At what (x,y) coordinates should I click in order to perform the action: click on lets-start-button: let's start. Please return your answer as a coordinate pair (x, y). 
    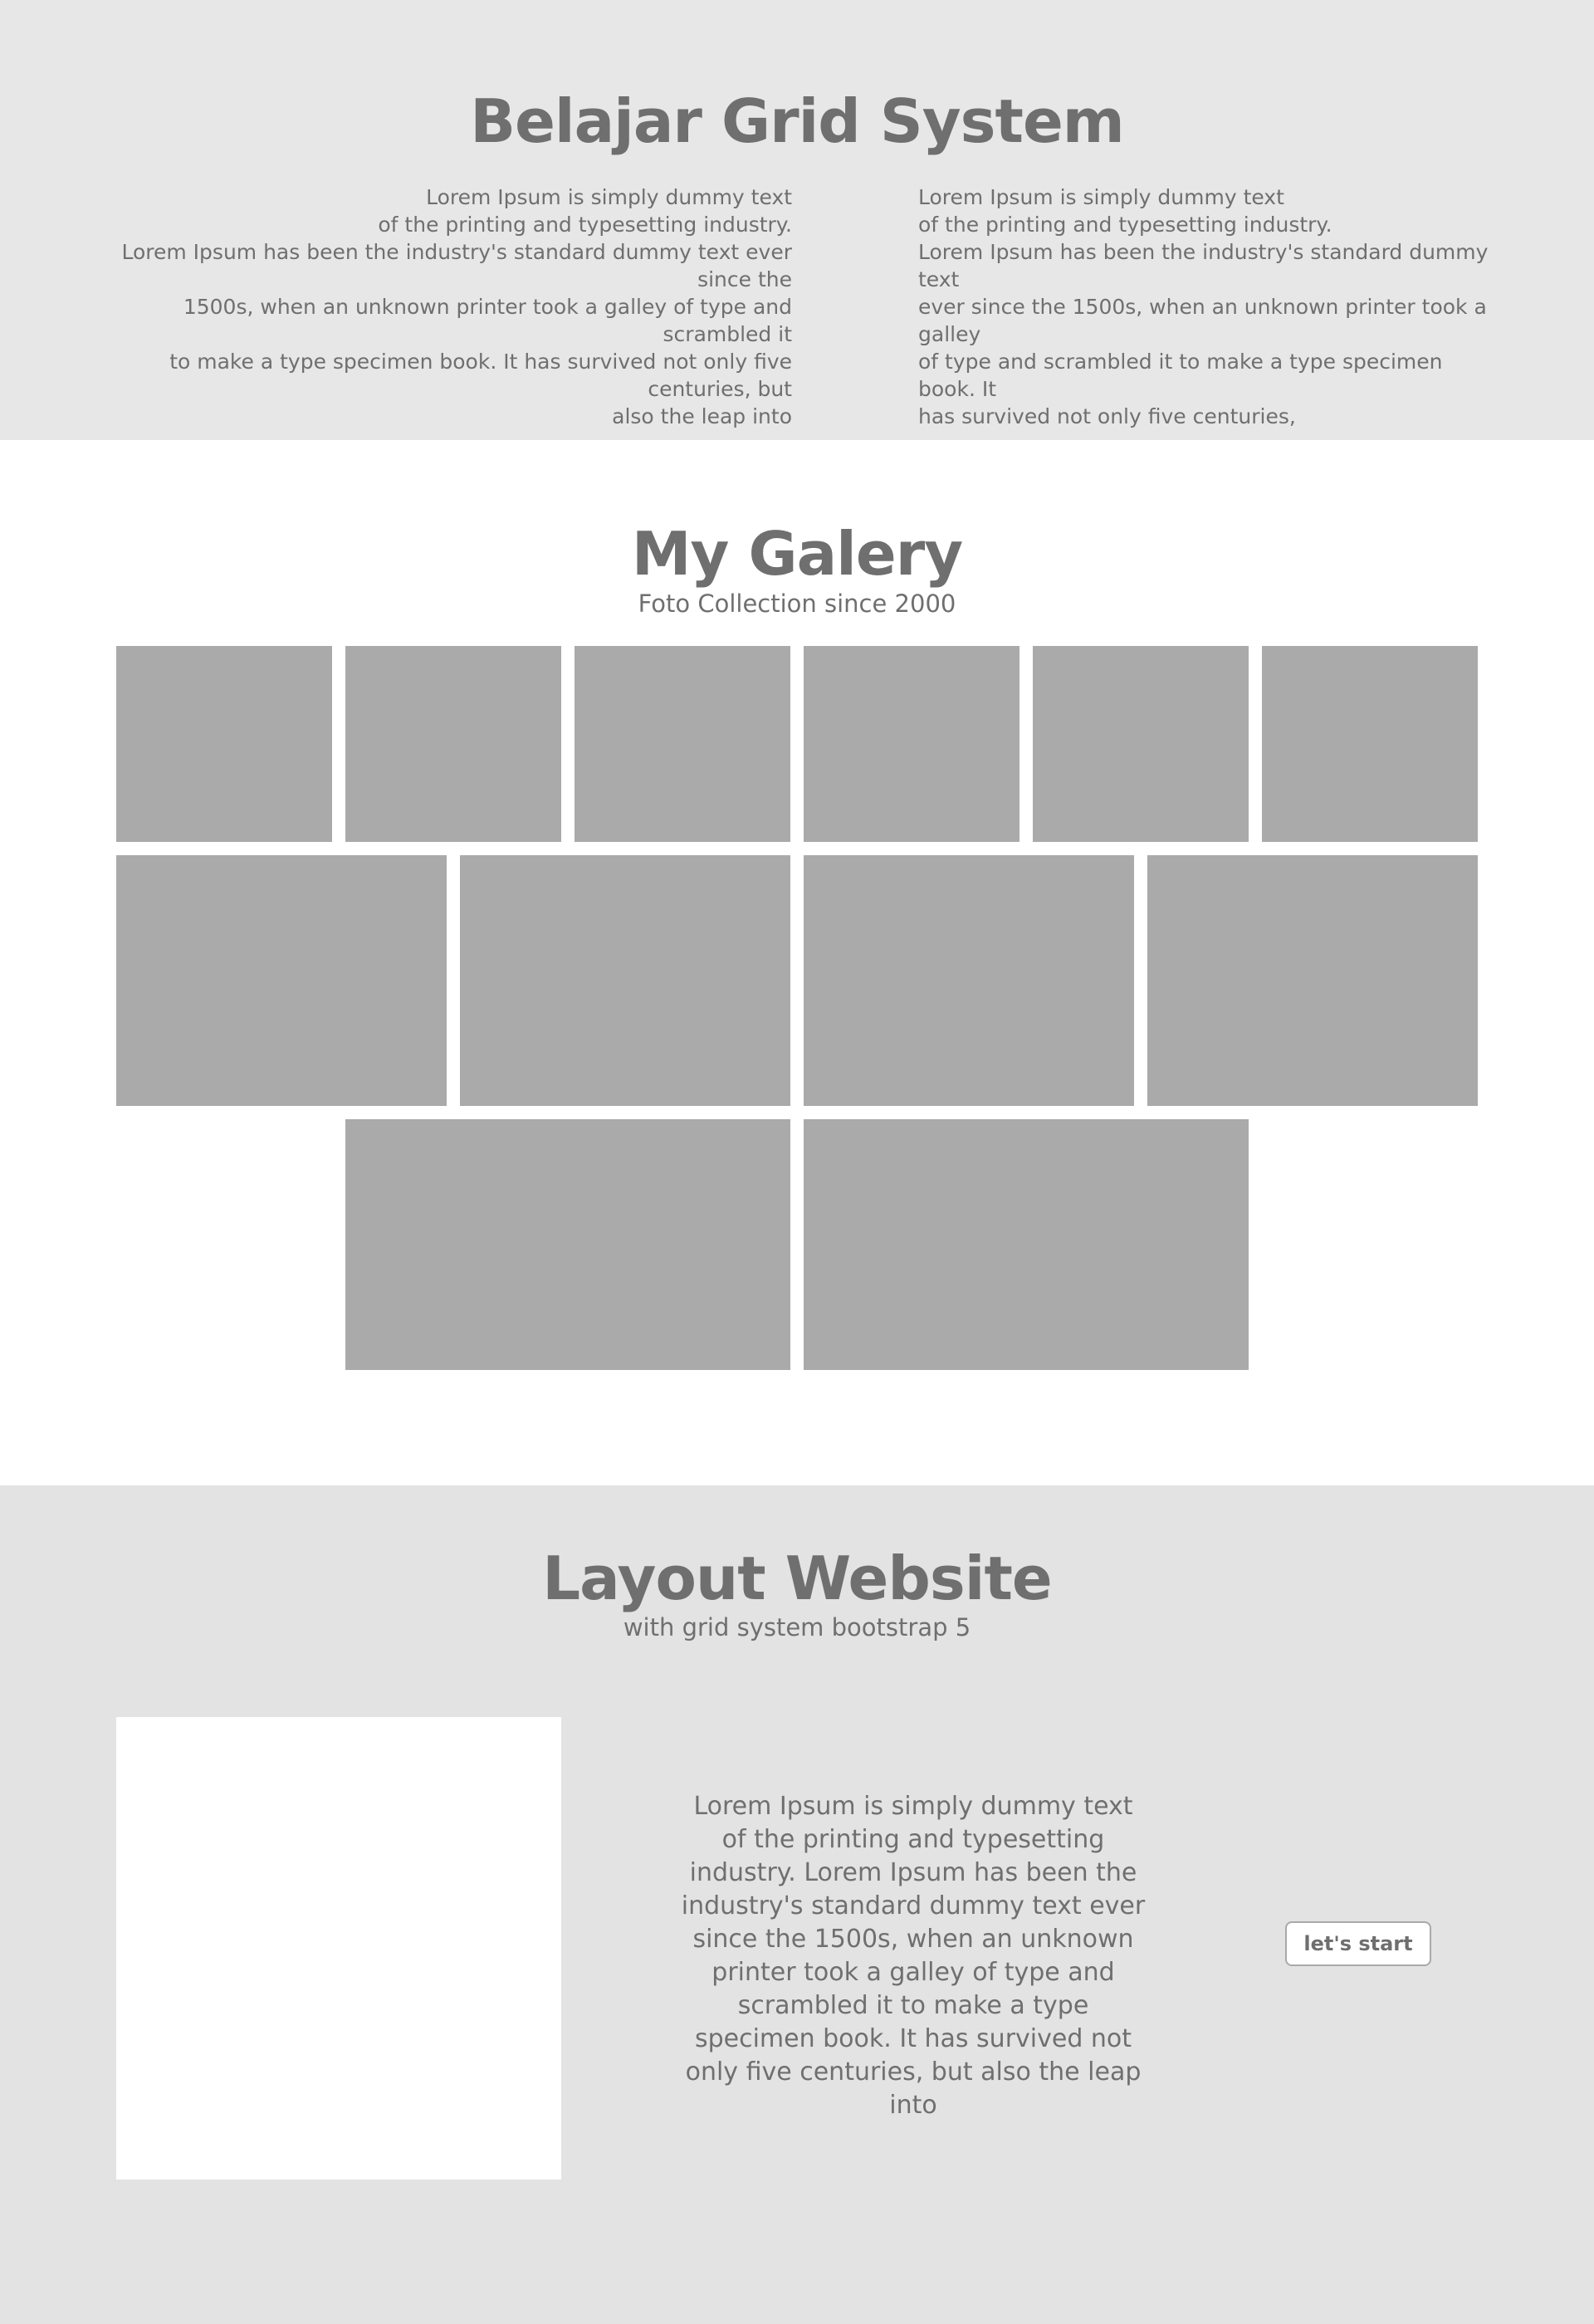
    Looking at the image, I should click on (1358, 1943).